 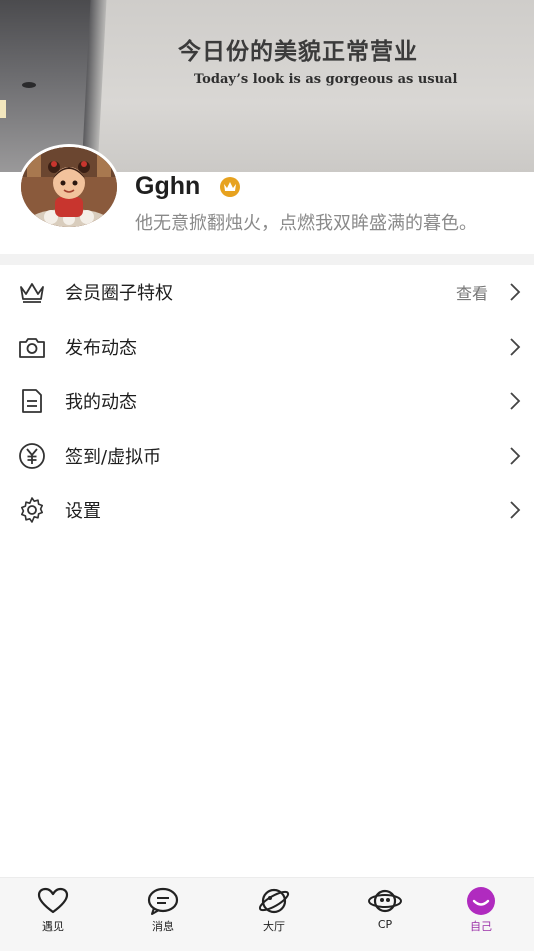 What do you see at coordinates (53, 926) in the screenshot?
I see `tab-label: 遇见` at bounding box center [53, 926].